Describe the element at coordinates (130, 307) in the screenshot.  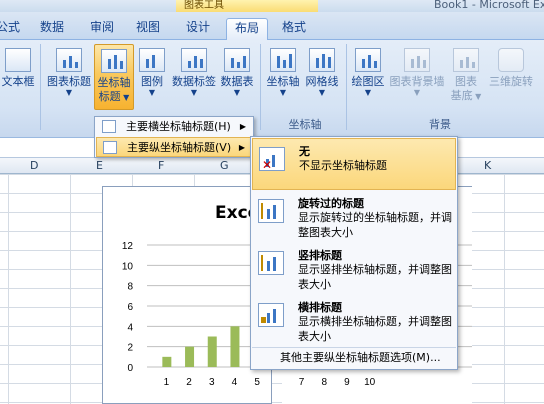
I see `y-tick-label: 6` at that location.